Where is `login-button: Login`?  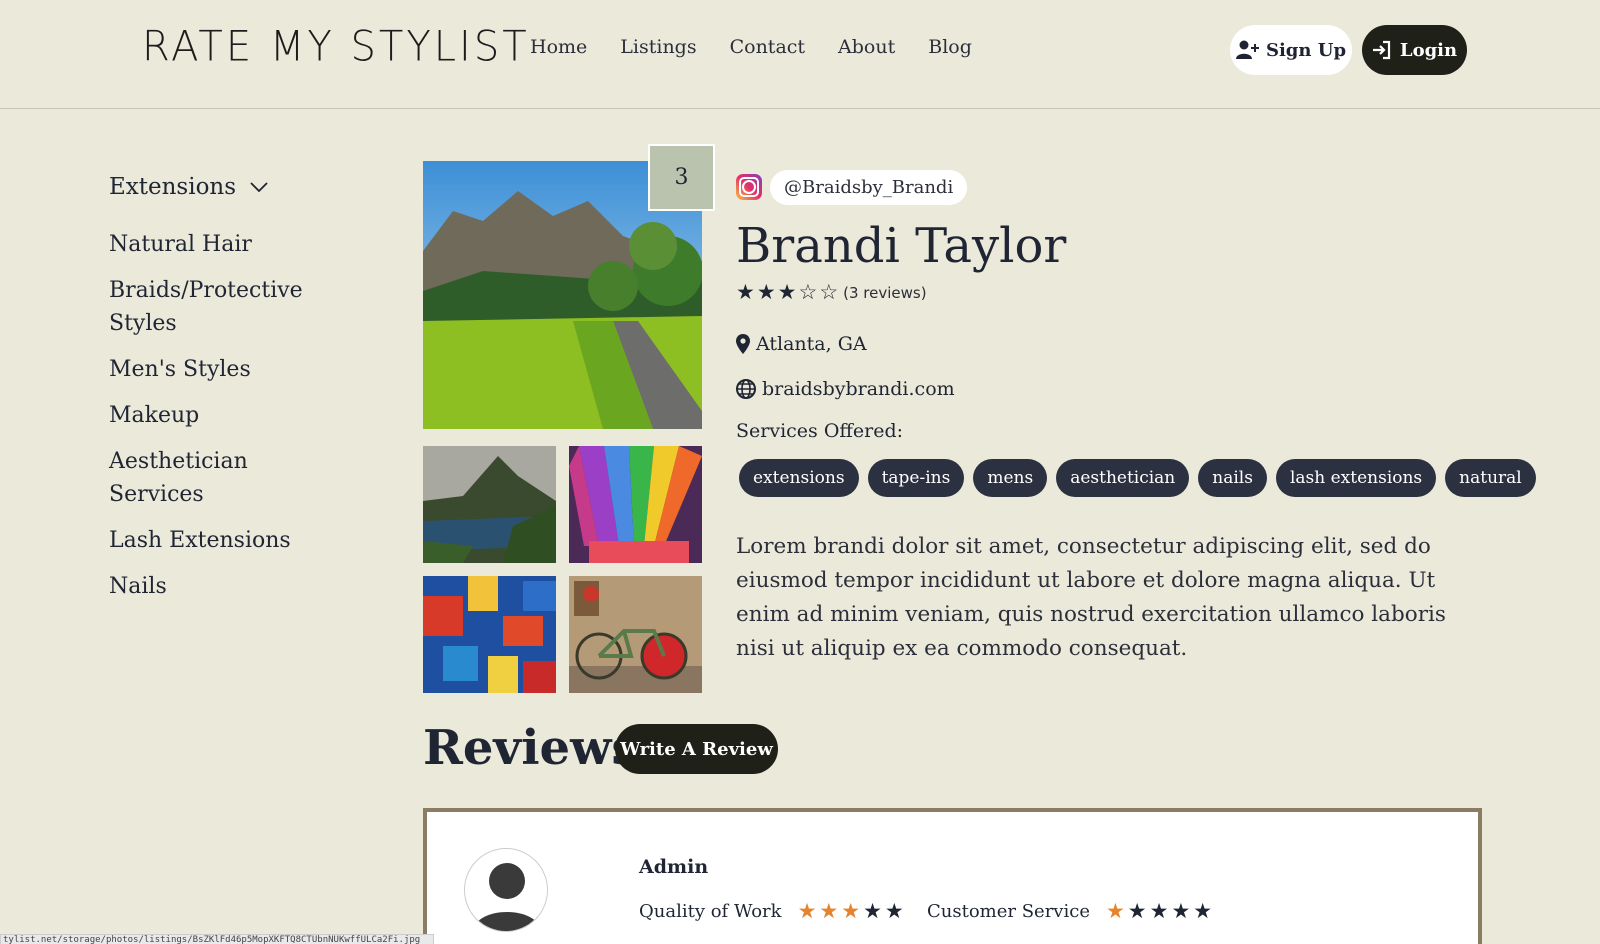 login-button: Login is located at coordinates (1414, 50).